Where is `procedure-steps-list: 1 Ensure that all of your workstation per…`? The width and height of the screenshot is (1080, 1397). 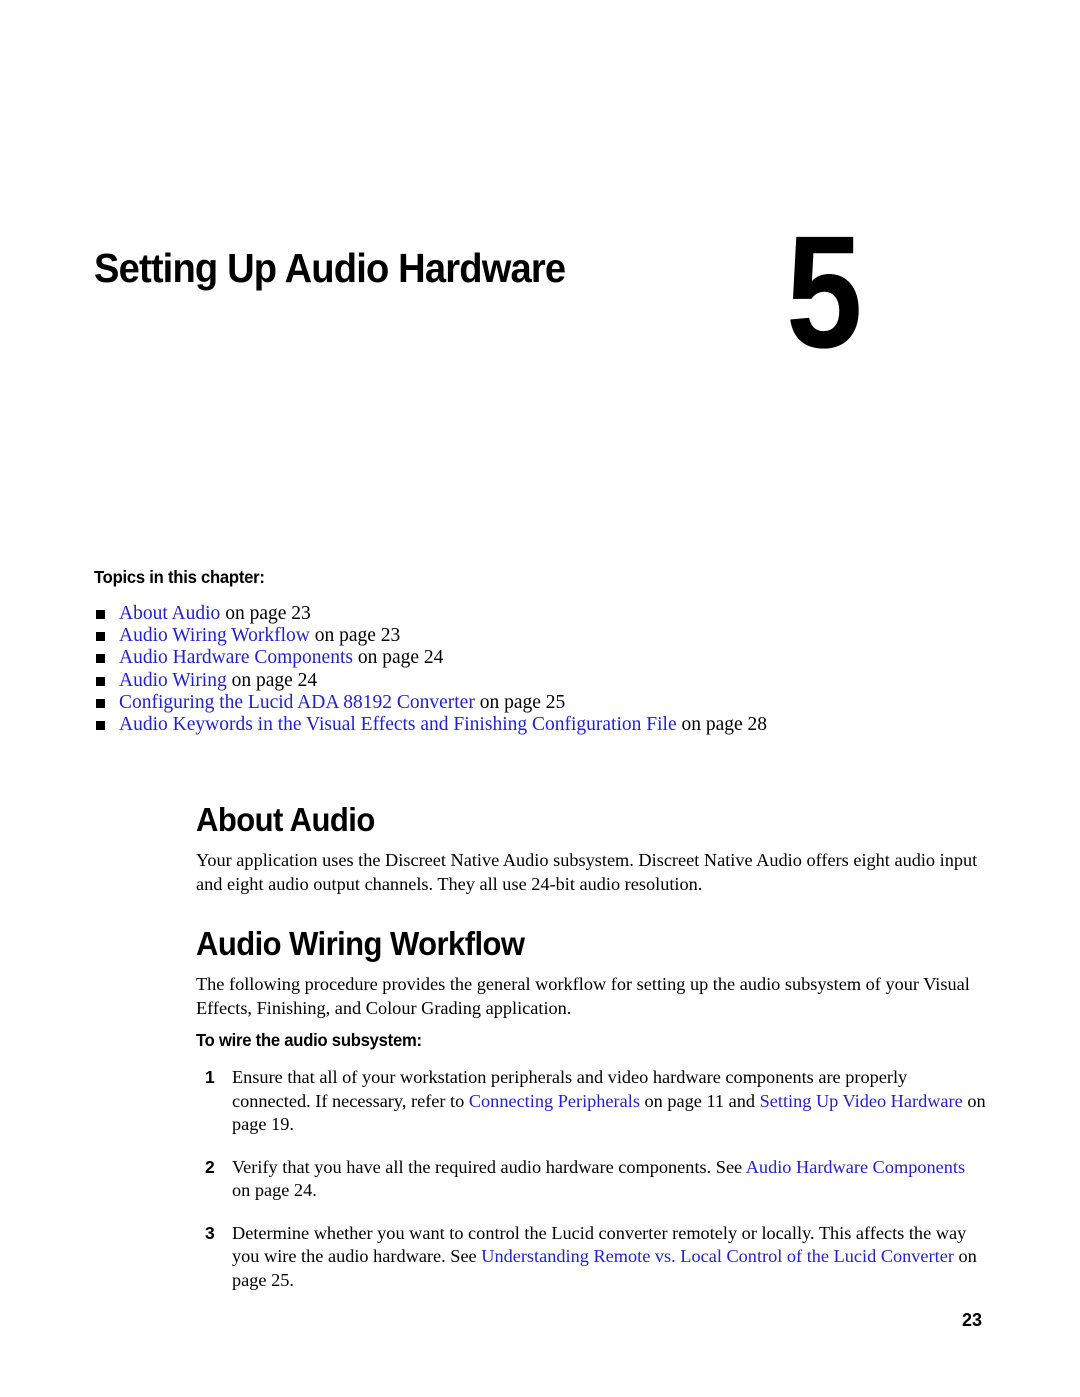
procedure-steps-list: 1 Ensure that all of your workstation per… is located at coordinates (591, 1179).